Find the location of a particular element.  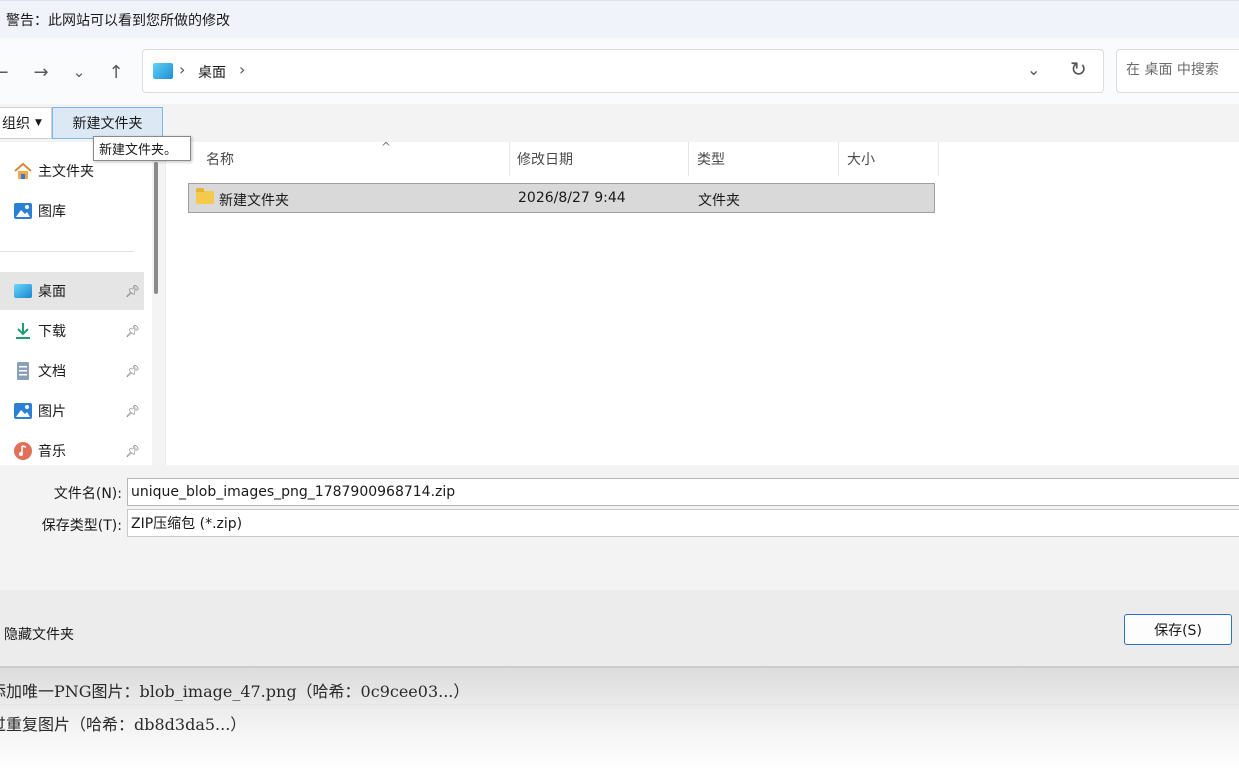

sidebar-item-label: 主文件夹 is located at coordinates (66, 172).